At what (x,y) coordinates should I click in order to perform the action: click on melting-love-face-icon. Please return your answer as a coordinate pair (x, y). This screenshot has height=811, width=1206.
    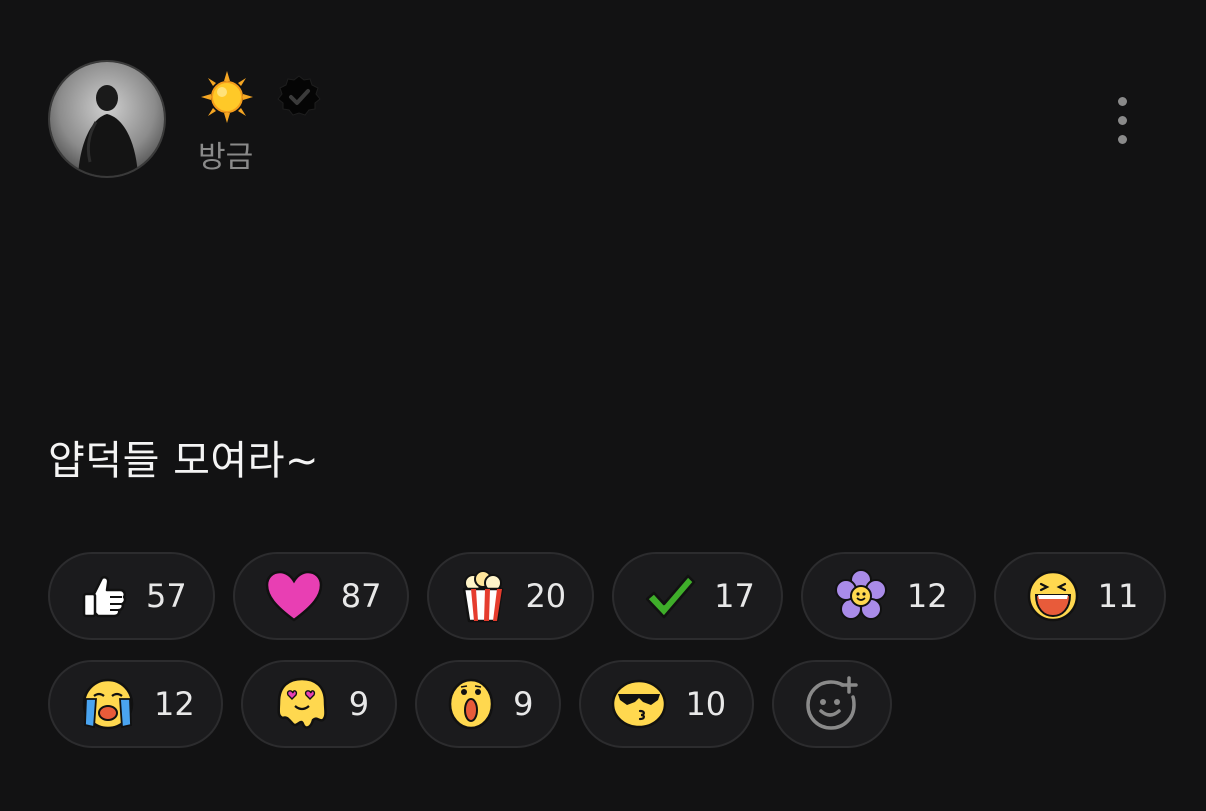
    Looking at the image, I should click on (302, 704).